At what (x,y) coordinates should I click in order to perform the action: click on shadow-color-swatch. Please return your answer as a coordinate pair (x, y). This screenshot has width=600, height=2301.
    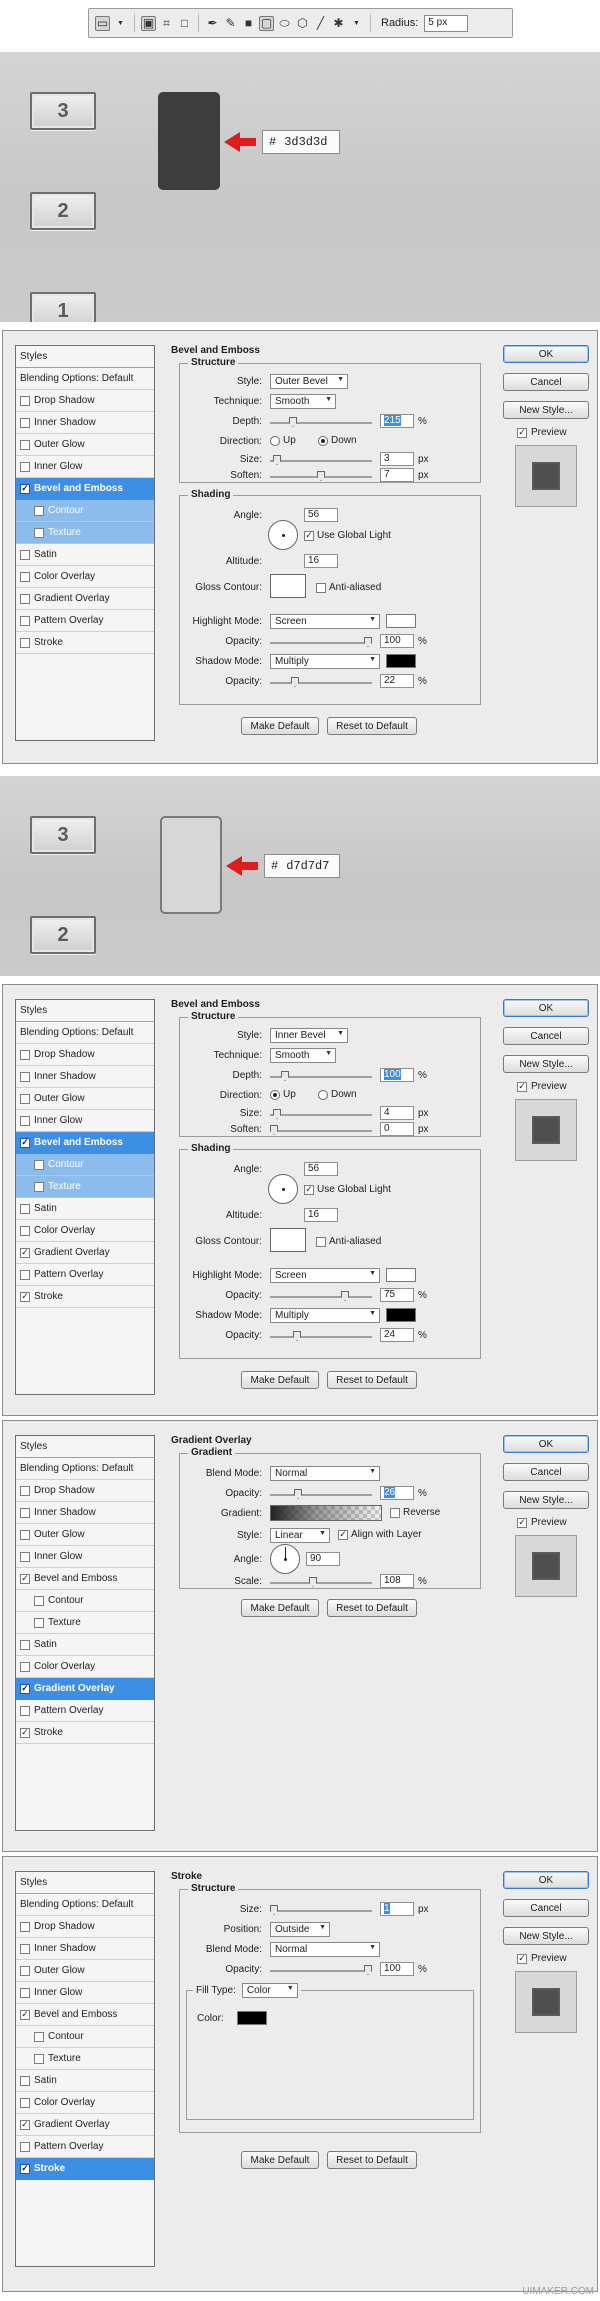
    Looking at the image, I should click on (401, 1315).